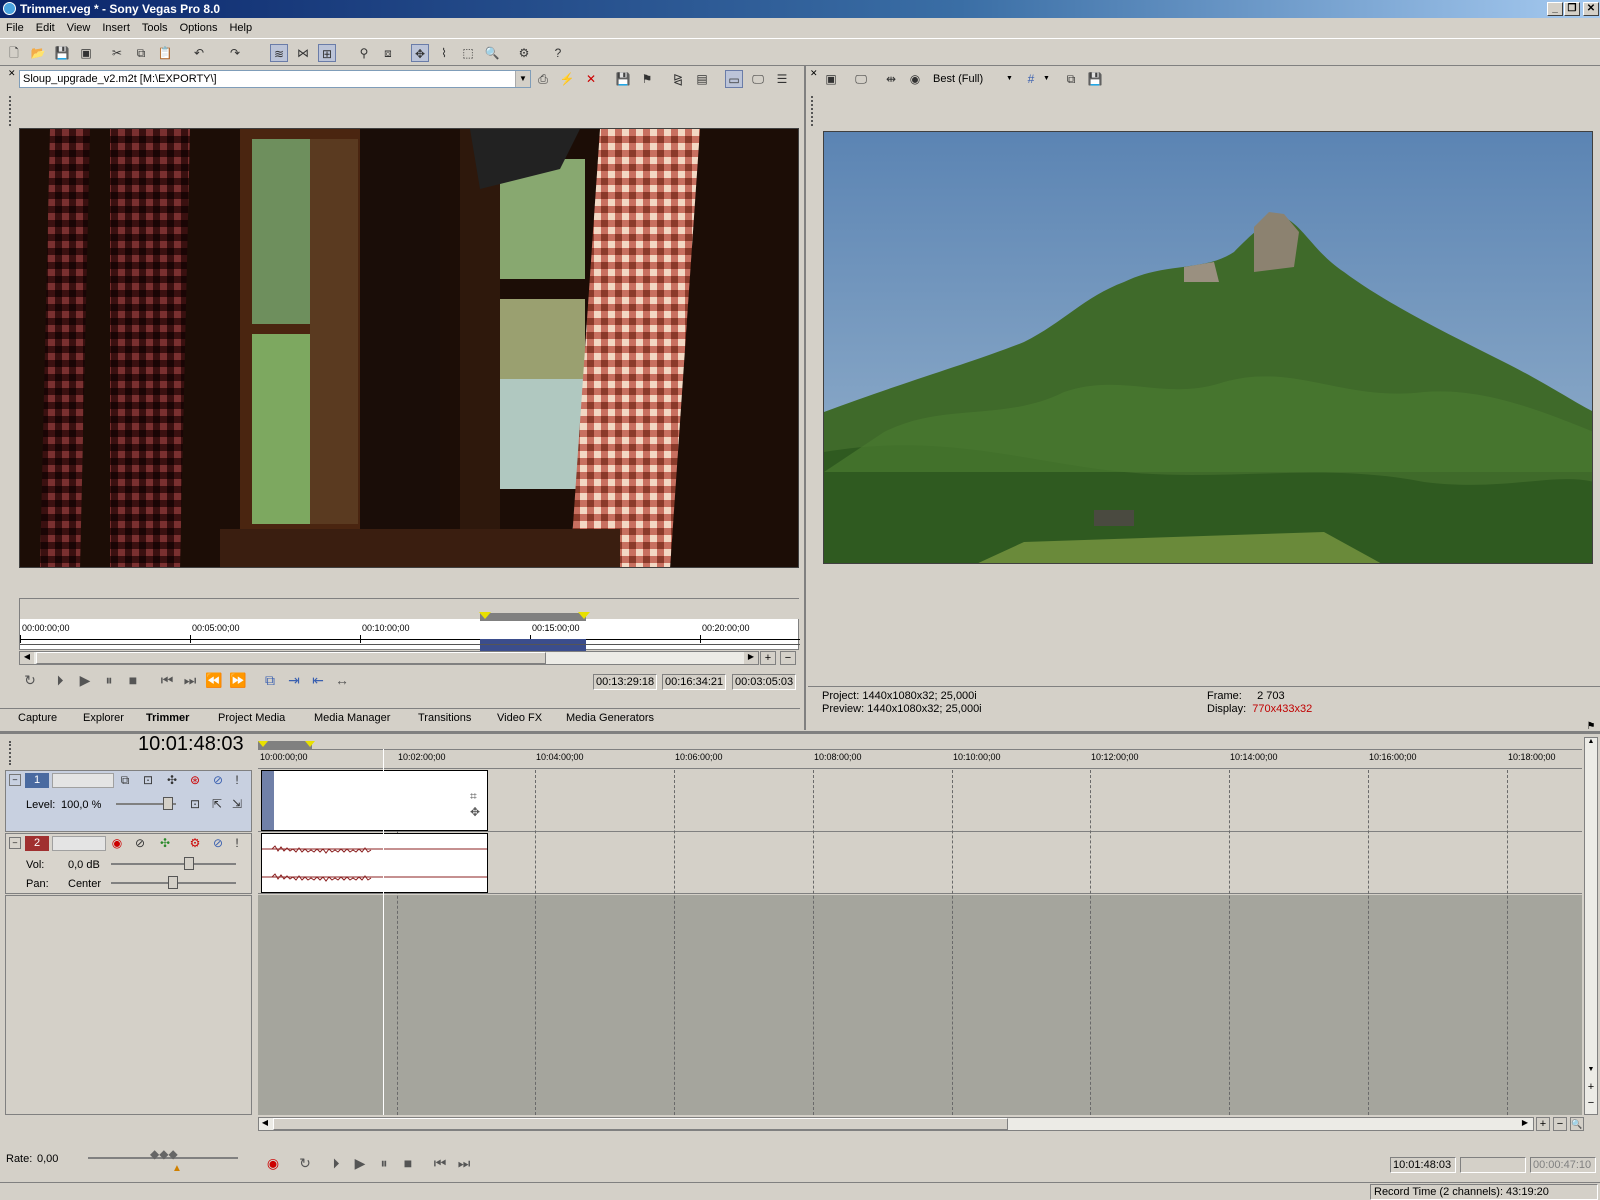  Describe the element at coordinates (117, 53) in the screenshot. I see `cut-icon: ✂` at that location.